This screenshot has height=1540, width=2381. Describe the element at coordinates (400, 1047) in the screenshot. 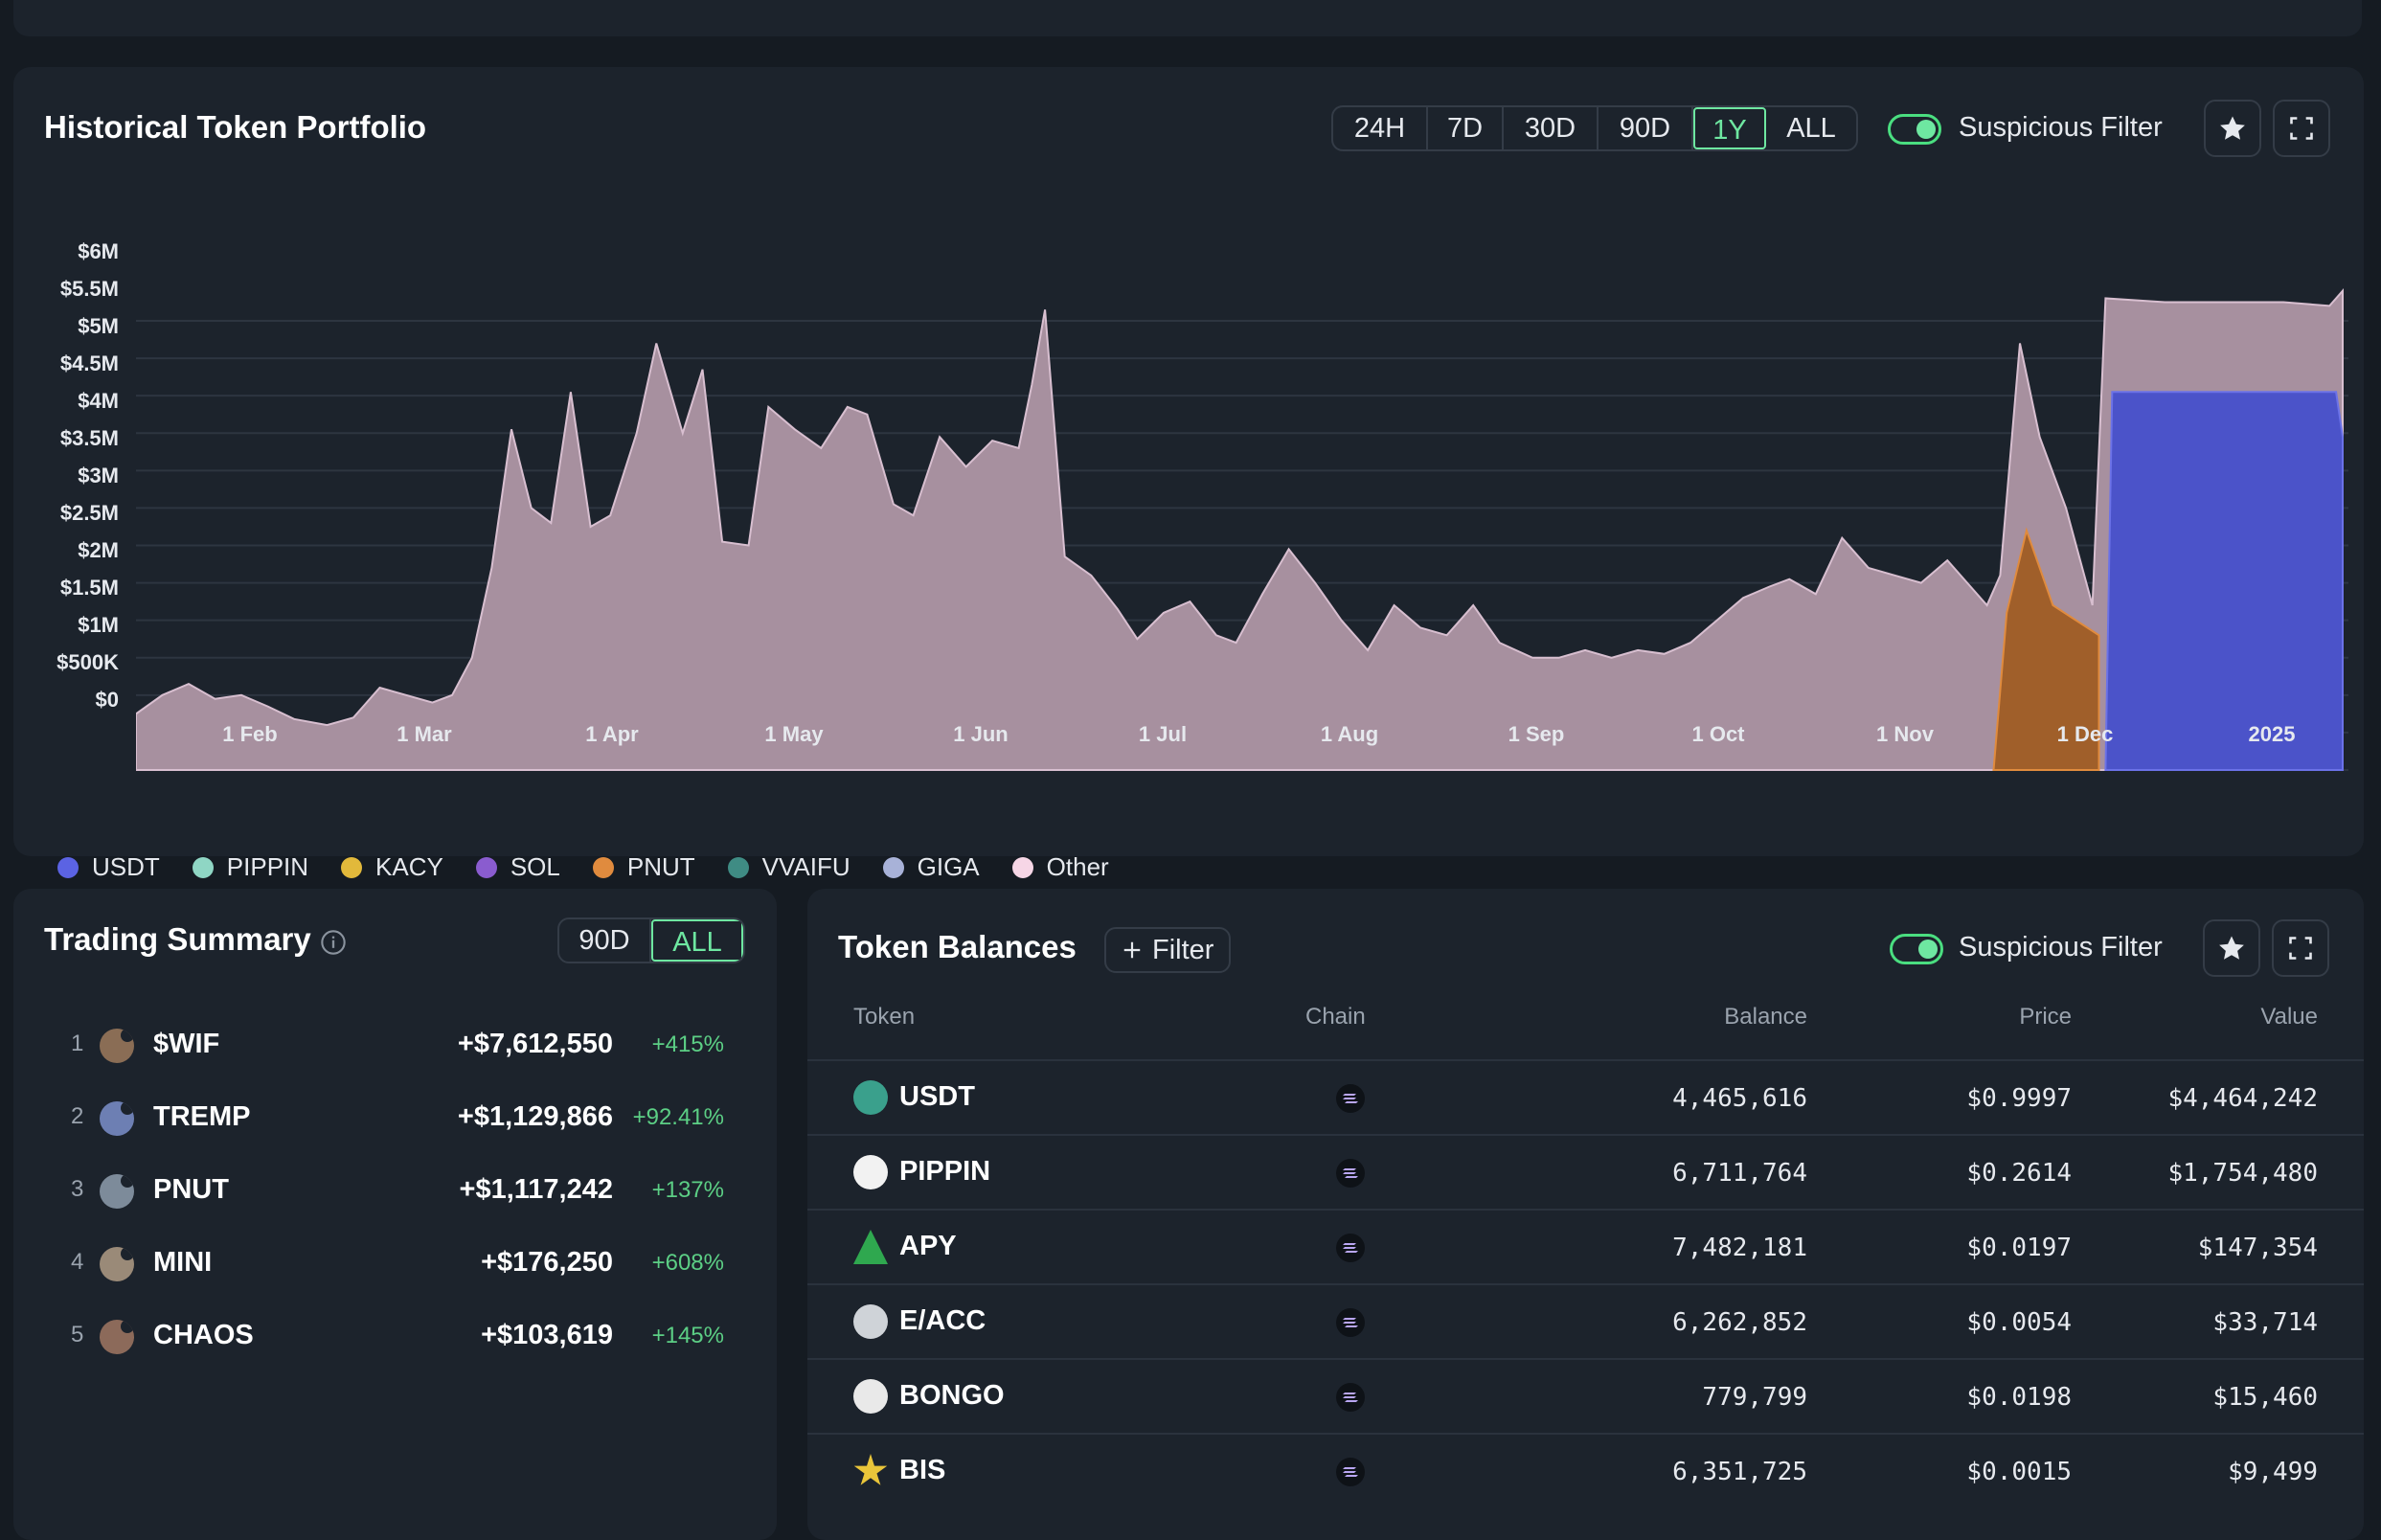

I see `trading-row: 1 $WIF +$7,612,550 +415%` at that location.